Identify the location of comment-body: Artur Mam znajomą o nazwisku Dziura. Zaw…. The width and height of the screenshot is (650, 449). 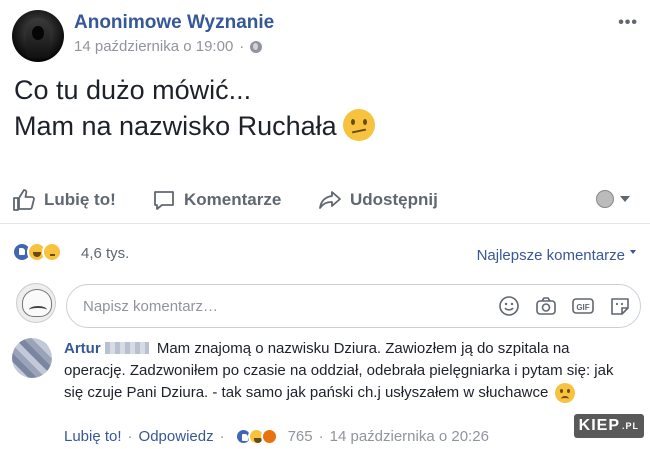
(349, 371).